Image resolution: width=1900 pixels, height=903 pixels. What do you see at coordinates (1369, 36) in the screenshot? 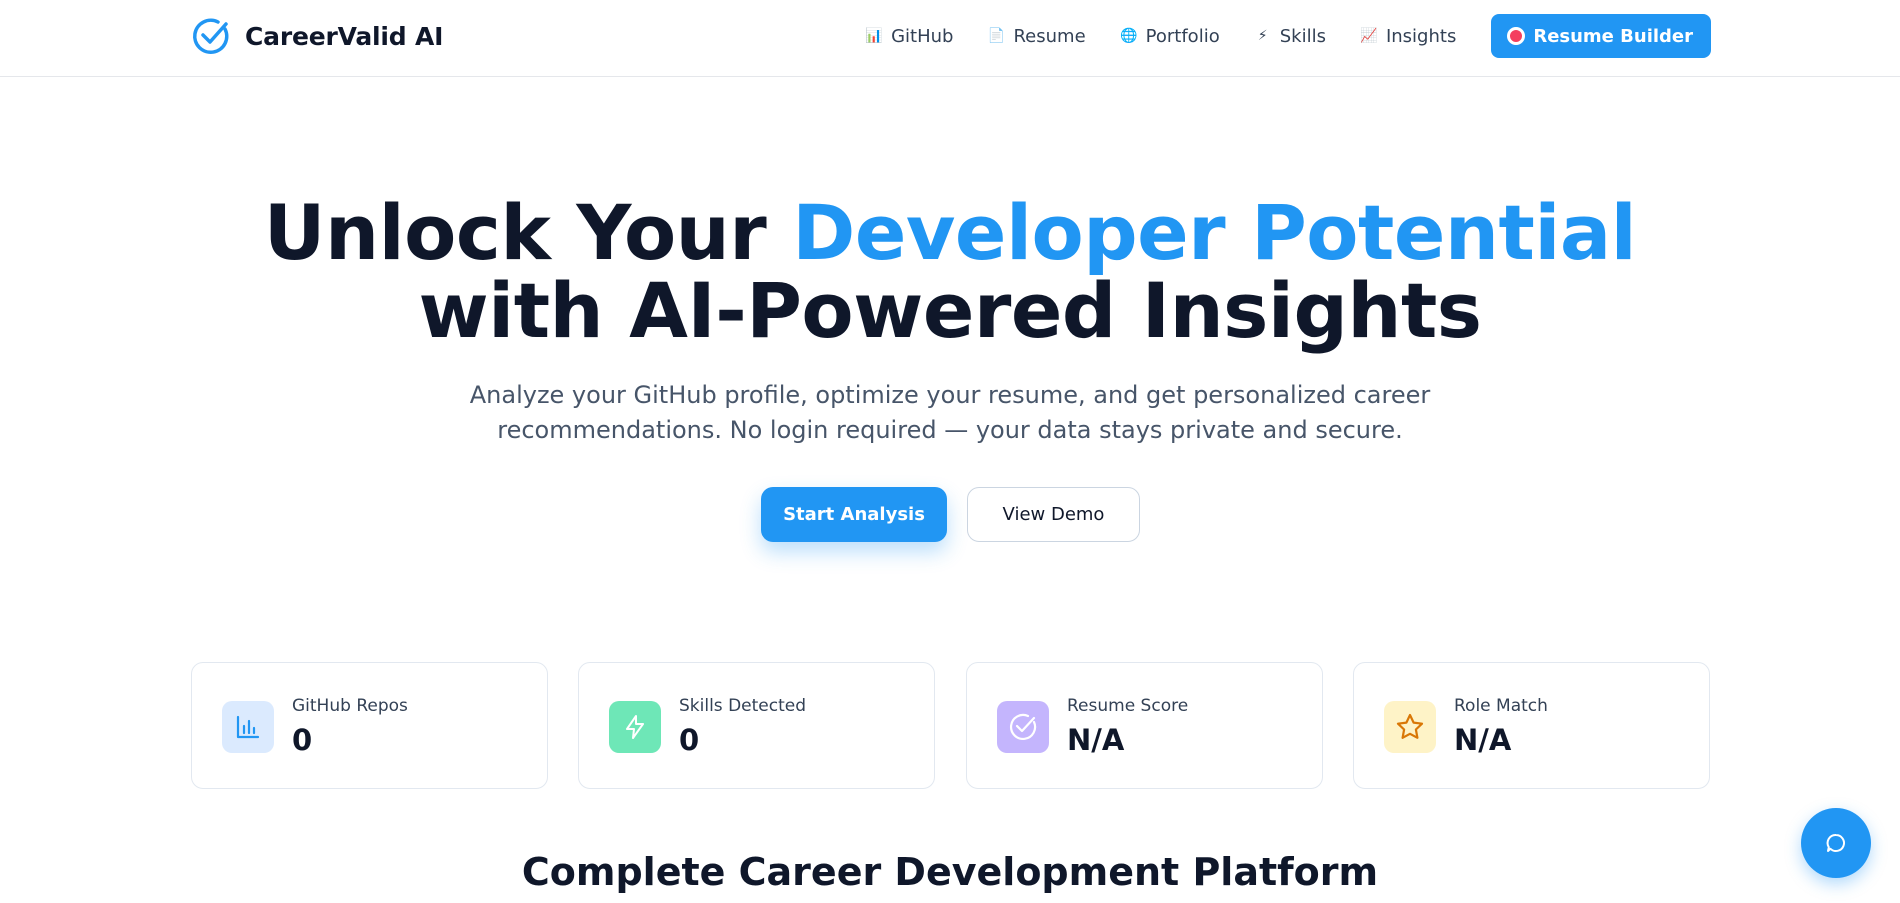
I see `line-chart-emoji-icon: 📈` at bounding box center [1369, 36].